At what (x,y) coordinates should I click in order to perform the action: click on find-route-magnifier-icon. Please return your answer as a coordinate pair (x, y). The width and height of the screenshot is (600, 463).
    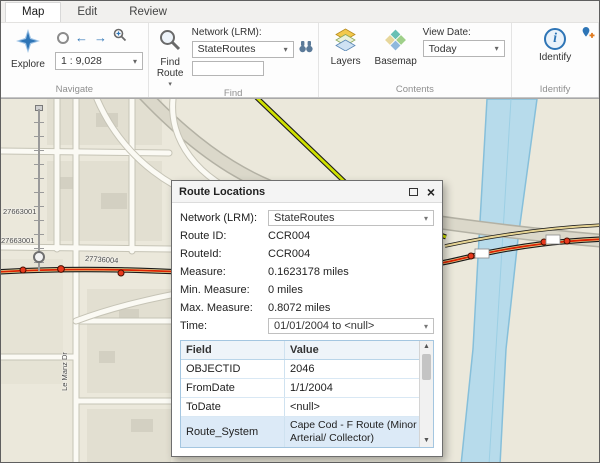
    Looking at the image, I should click on (170, 41).